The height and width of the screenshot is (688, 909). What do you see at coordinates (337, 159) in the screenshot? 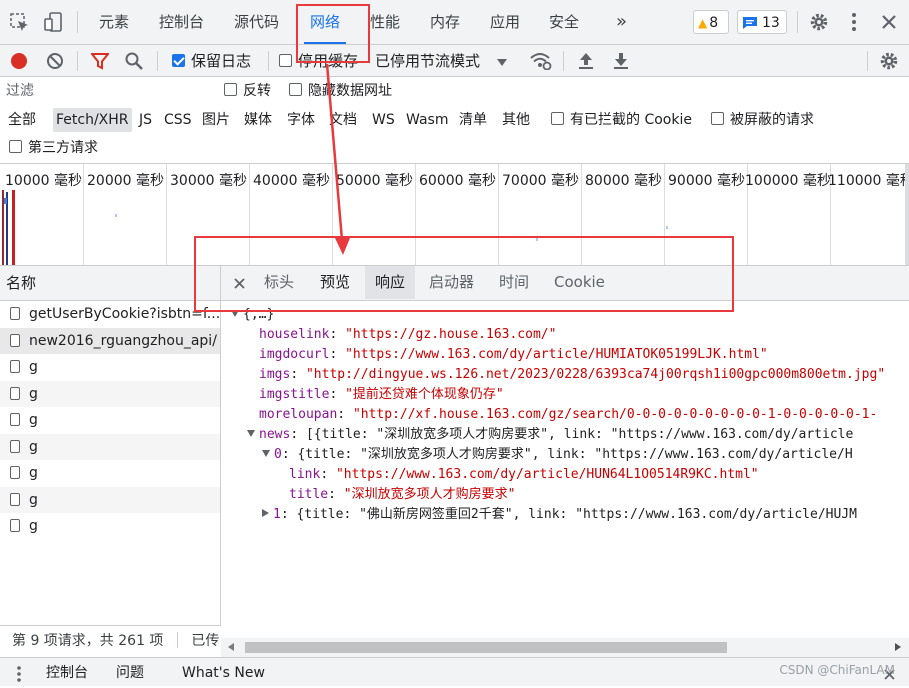
I see `annotation-arrow-icon` at bounding box center [337, 159].